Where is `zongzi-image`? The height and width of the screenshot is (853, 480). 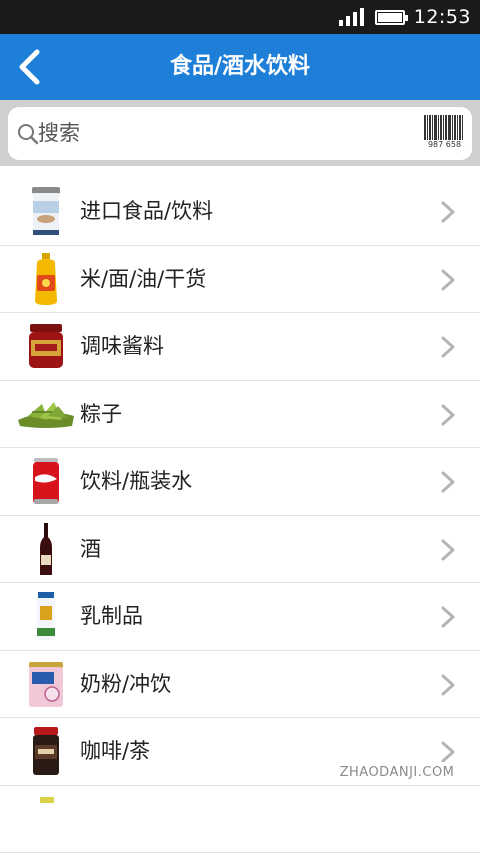
zongzi-image is located at coordinates (46, 414).